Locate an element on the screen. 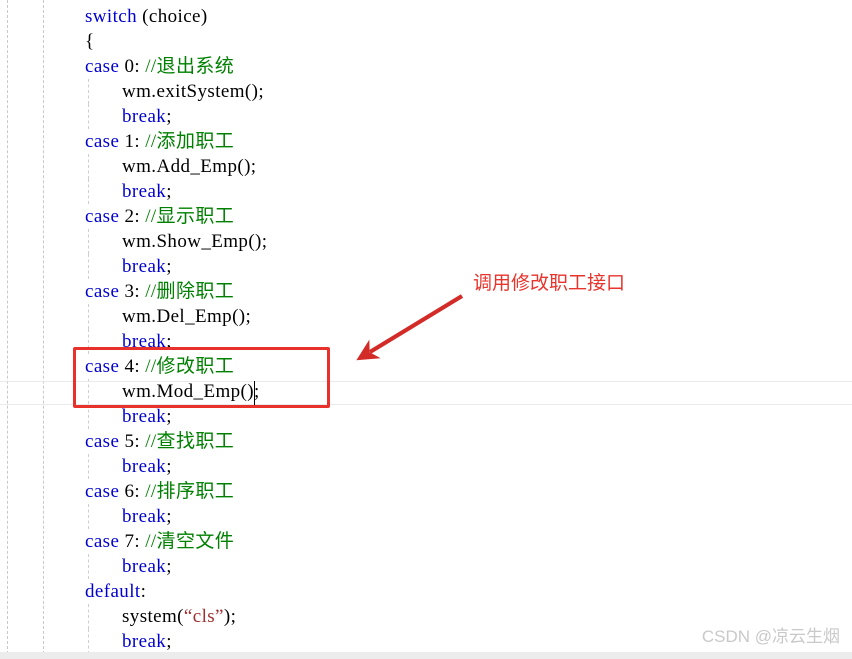  code-line: wm.Del_Emp(); is located at coordinates (426, 316).